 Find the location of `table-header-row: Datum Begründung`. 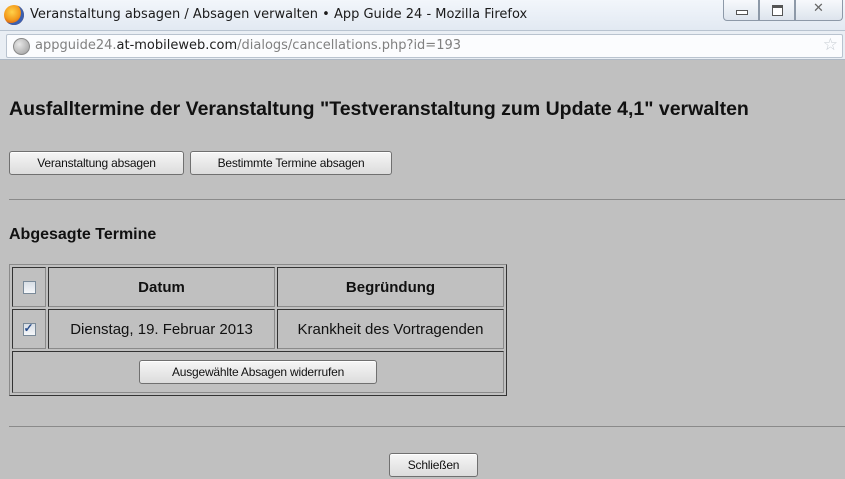

table-header-row: Datum Begründung is located at coordinates (258, 287).